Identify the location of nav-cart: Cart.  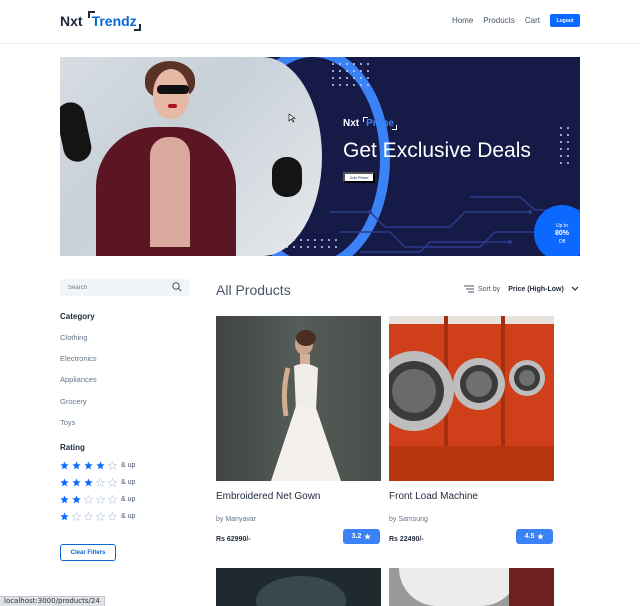
(532, 20).